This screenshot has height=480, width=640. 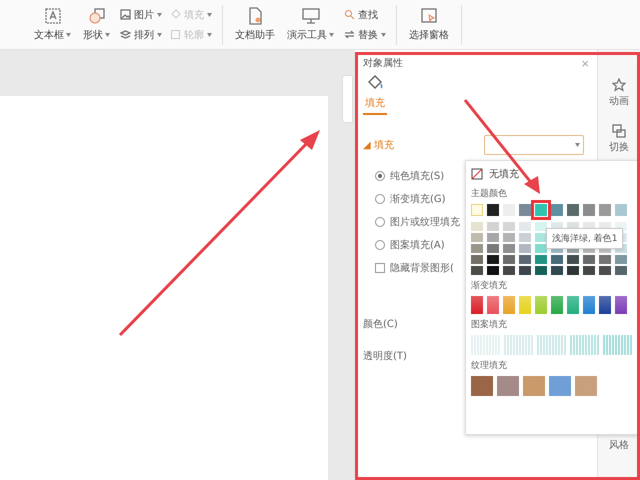 What do you see at coordinates (418, 199) in the screenshot?
I see `option-label: 渐变填充(G)` at bounding box center [418, 199].